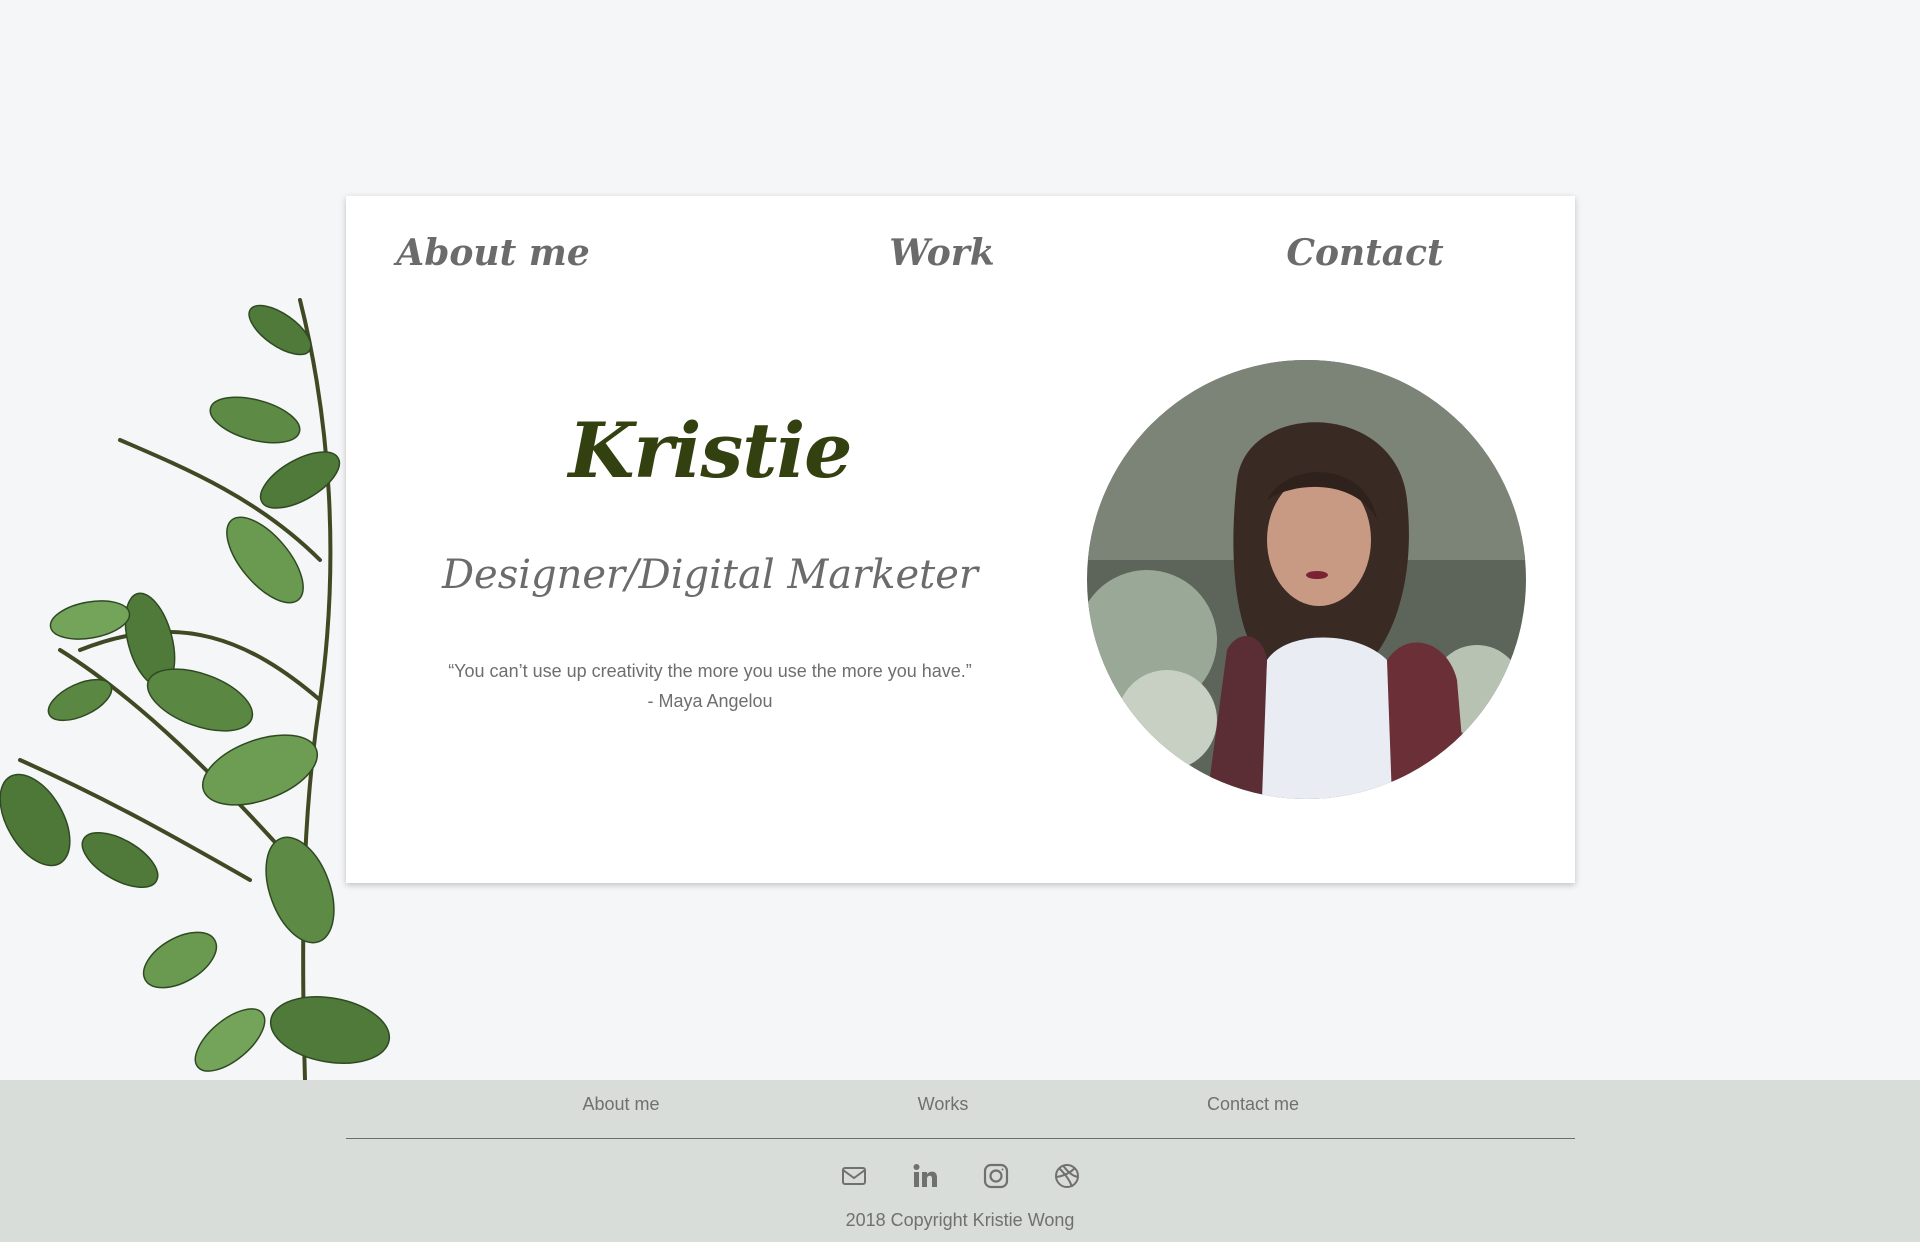 The width and height of the screenshot is (1920, 1242). Describe the element at coordinates (710, 450) in the screenshot. I see `hero-name: Kristie` at that location.